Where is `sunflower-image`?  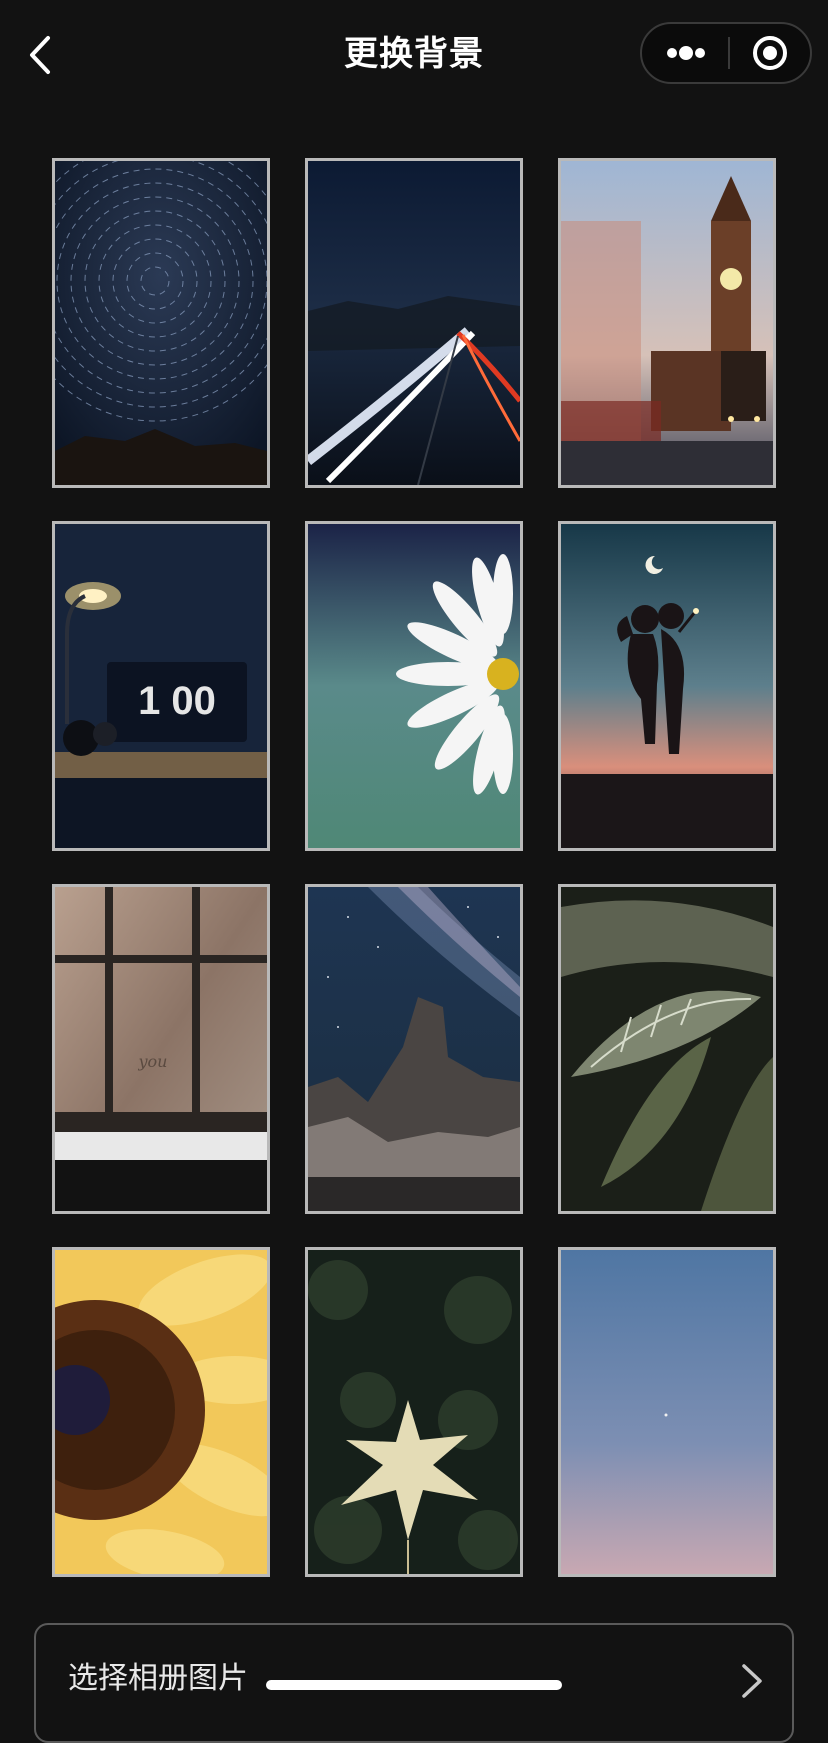 sunflower-image is located at coordinates (161, 1412).